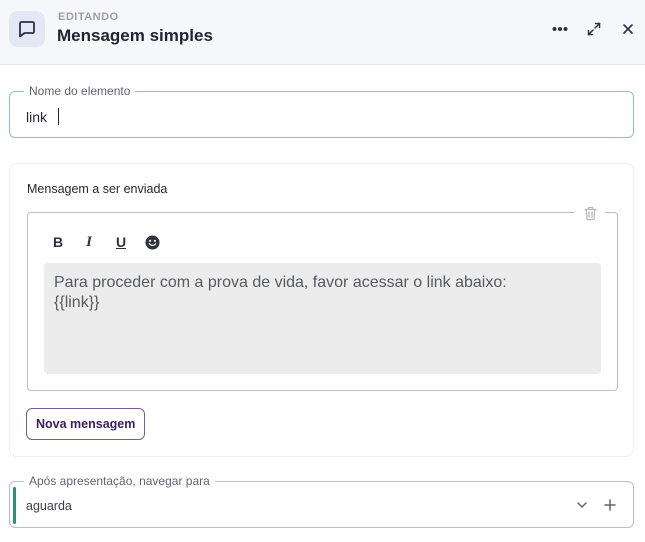  I want to click on chat-bubble-icon, so click(27, 29).